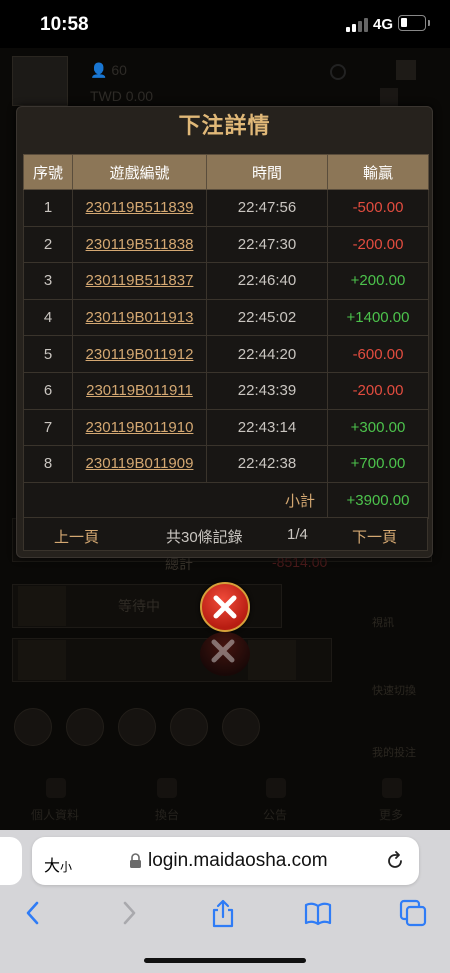 The image size is (450, 973). I want to click on game-id-link: 230119B511837, so click(139, 281).